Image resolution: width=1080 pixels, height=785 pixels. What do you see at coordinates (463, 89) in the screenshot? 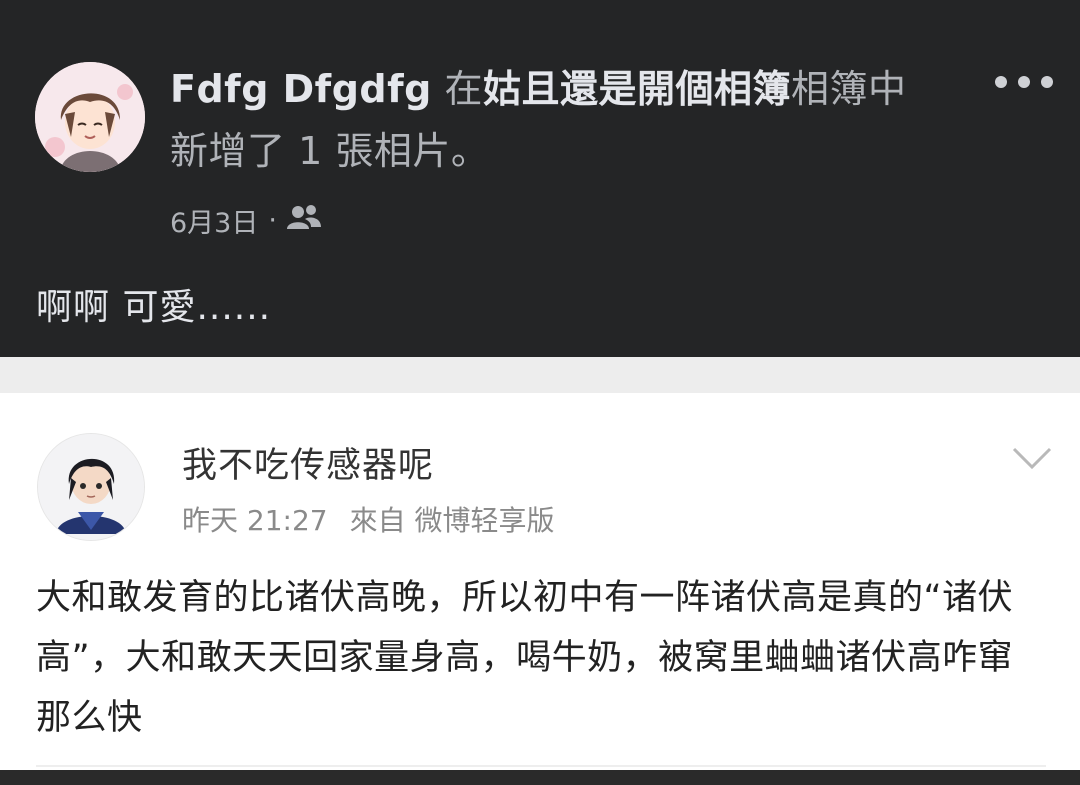
I see `header-text-in: 在` at bounding box center [463, 89].